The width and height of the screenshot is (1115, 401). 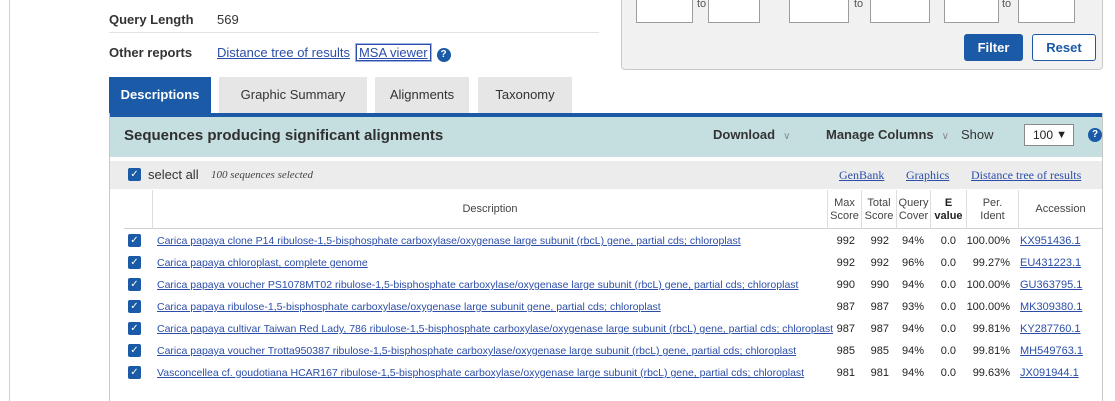 What do you see at coordinates (1049, 373) in the screenshot?
I see `row-accession-link: JX091944.1` at bounding box center [1049, 373].